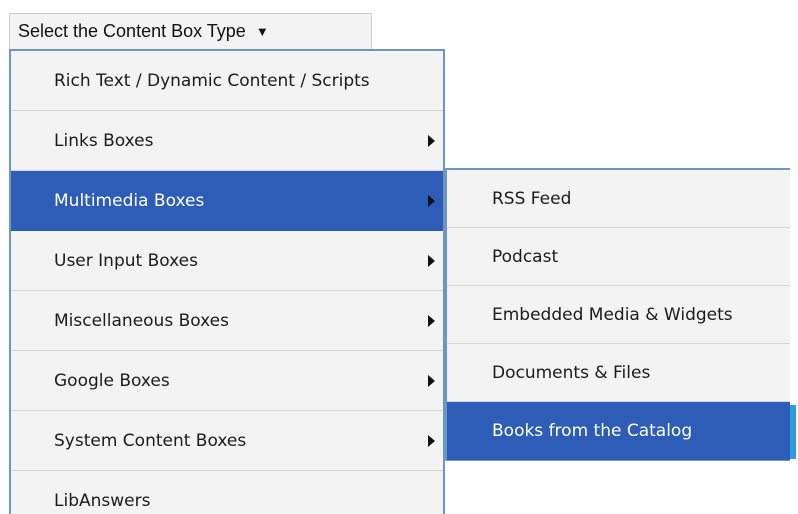  I want to click on triangle-down-icon: ▼, so click(262, 31).